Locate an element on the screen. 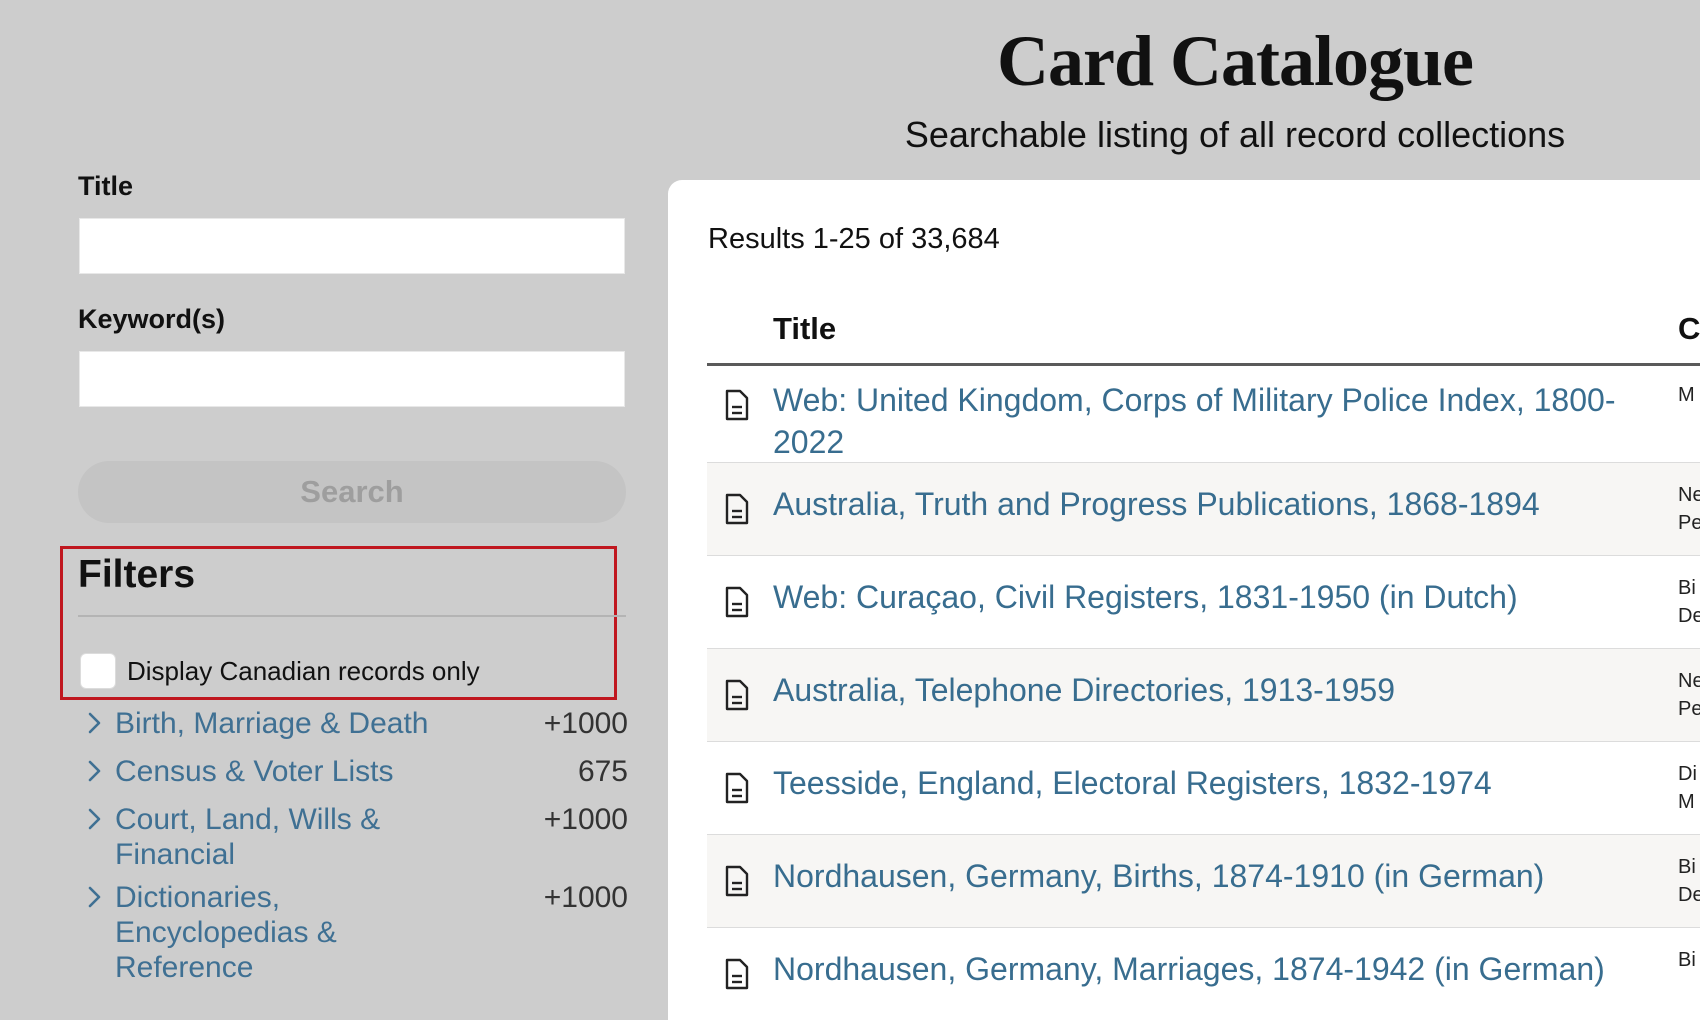  result-category: Di M is located at coordinates (1687, 788).